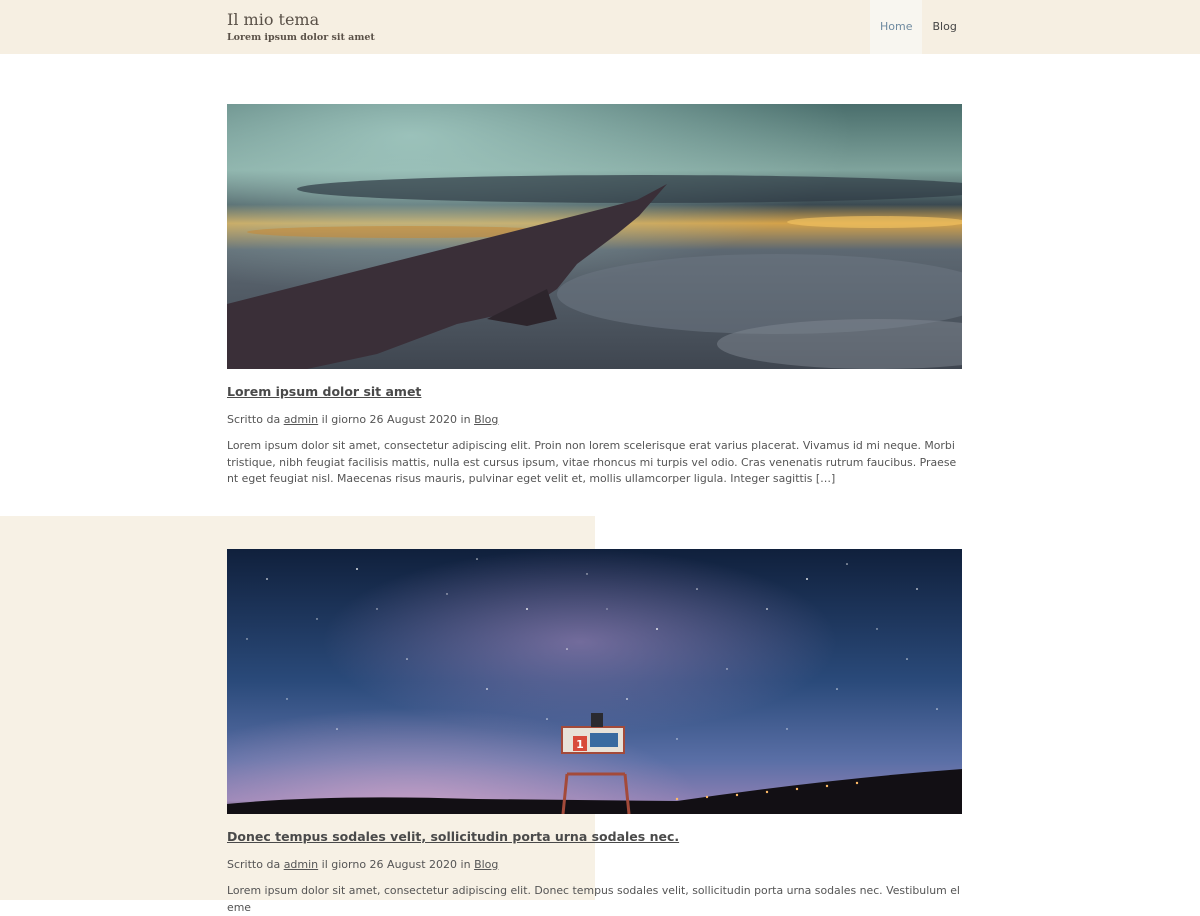 The width and height of the screenshot is (1200, 916). Describe the element at coordinates (944, 27) in the screenshot. I see `nav-item-blog: Blog` at that location.